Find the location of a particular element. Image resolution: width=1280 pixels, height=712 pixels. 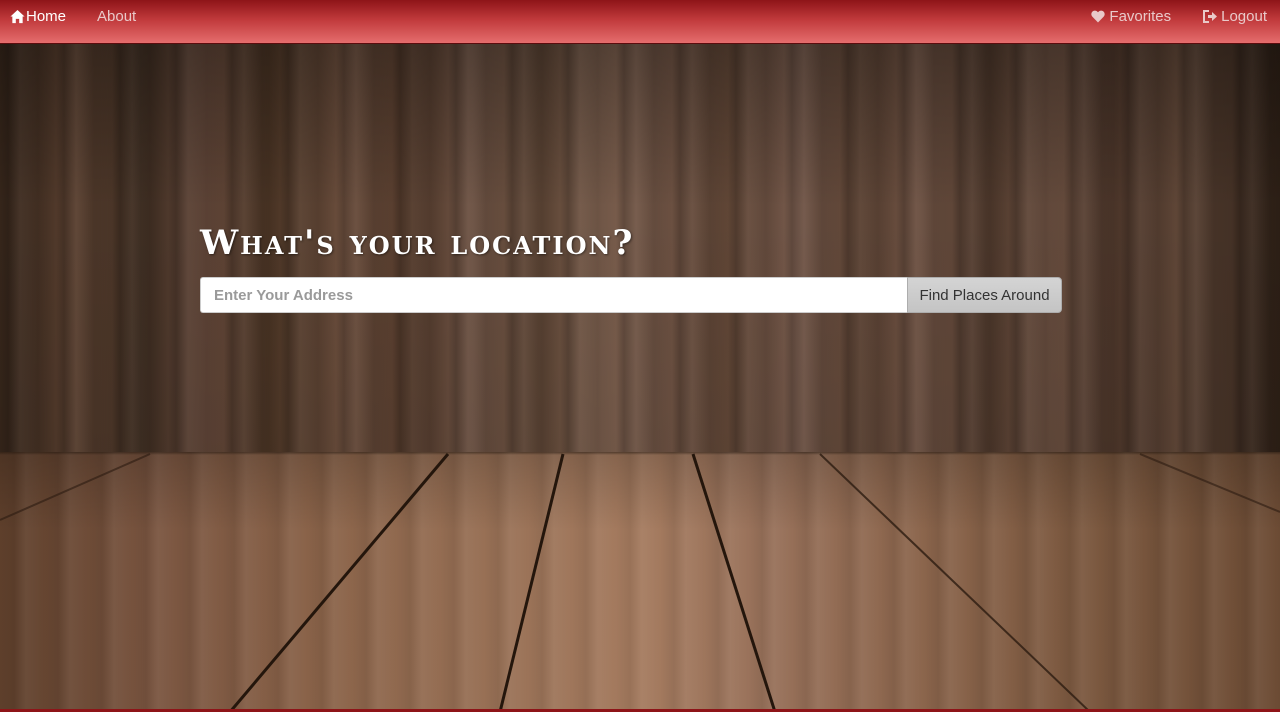

find-places-button: Find Places Around is located at coordinates (984, 295).